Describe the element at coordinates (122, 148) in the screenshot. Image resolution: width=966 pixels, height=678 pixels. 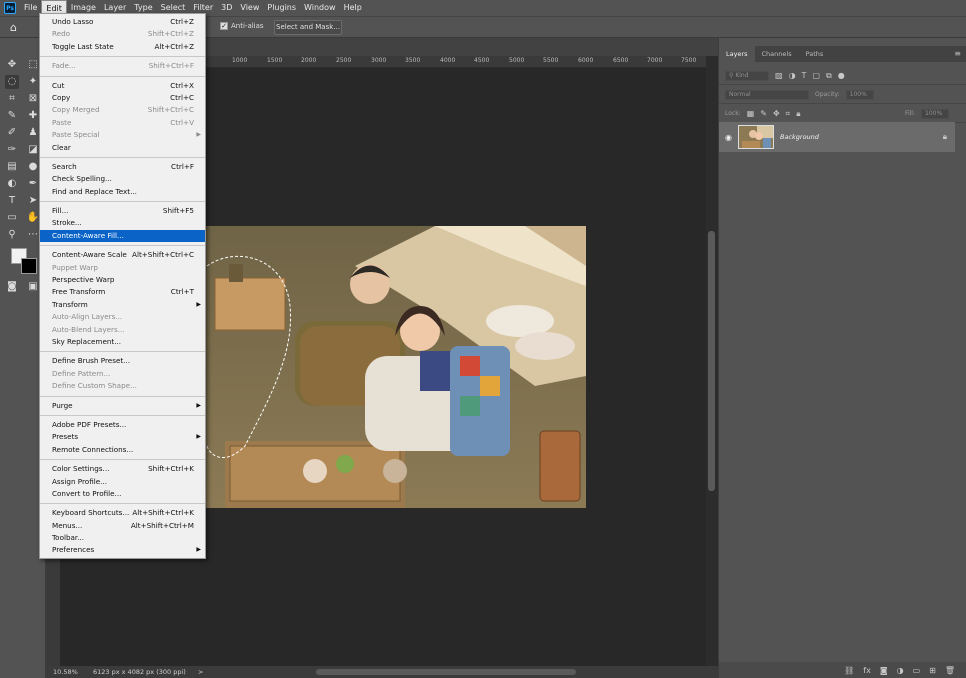
I see `menu-item-clear: Clear` at that location.